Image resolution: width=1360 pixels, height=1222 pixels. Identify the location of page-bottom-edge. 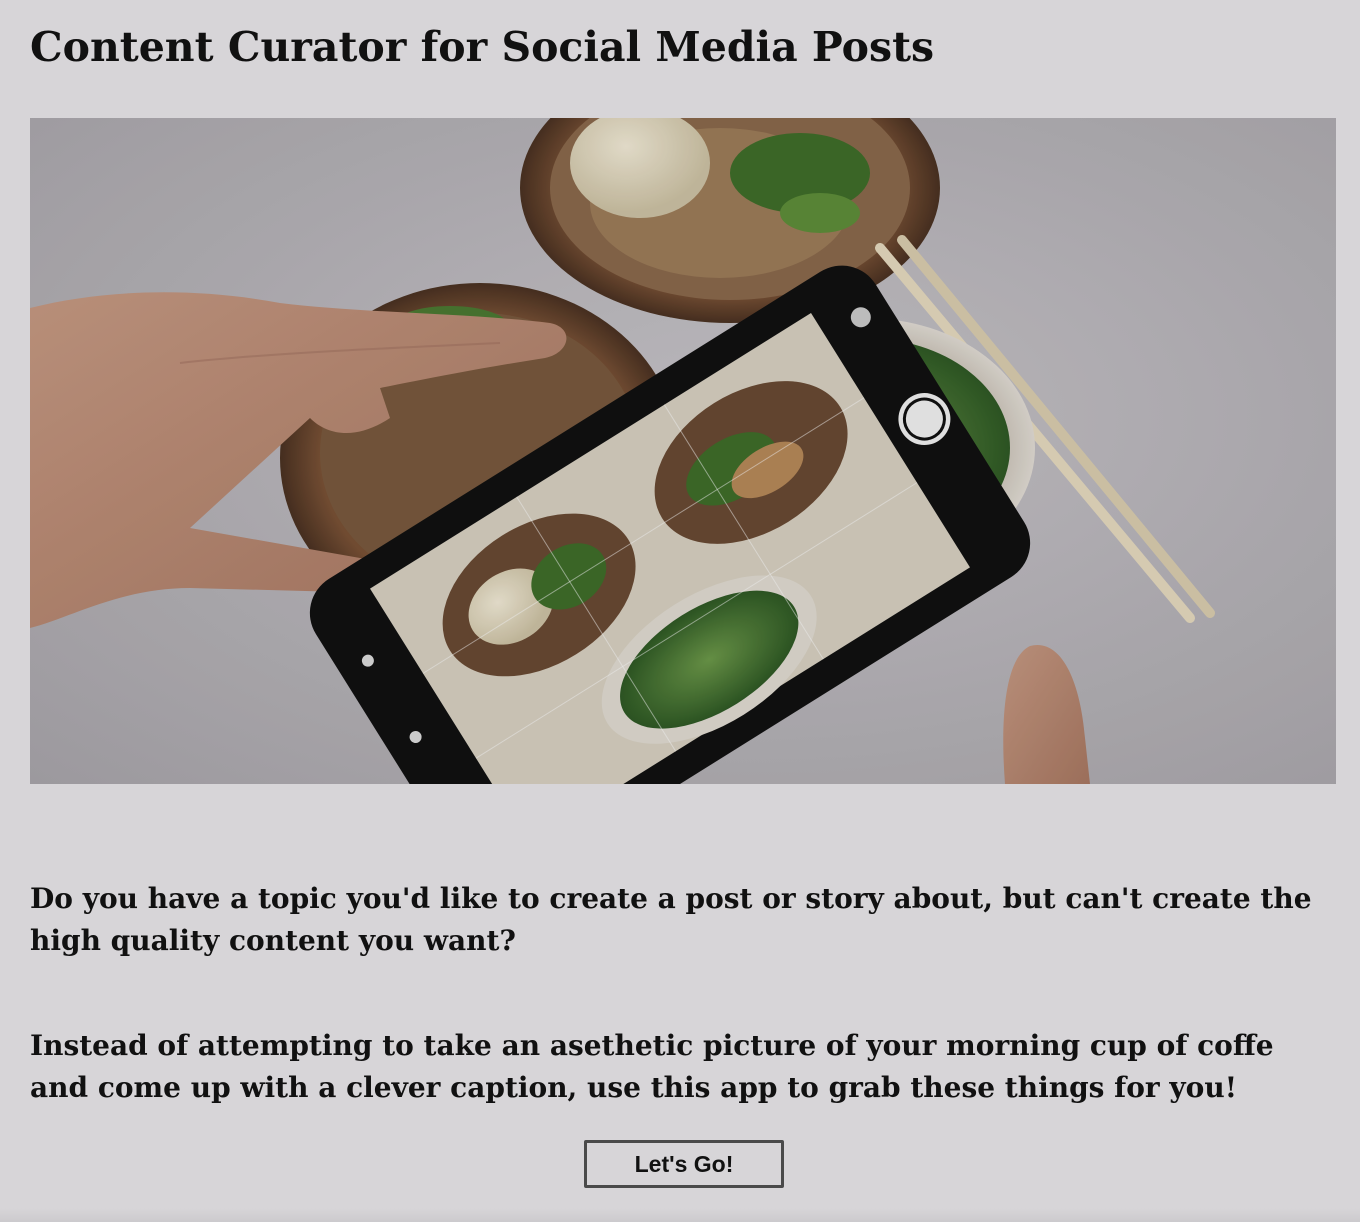
(680, 1215).